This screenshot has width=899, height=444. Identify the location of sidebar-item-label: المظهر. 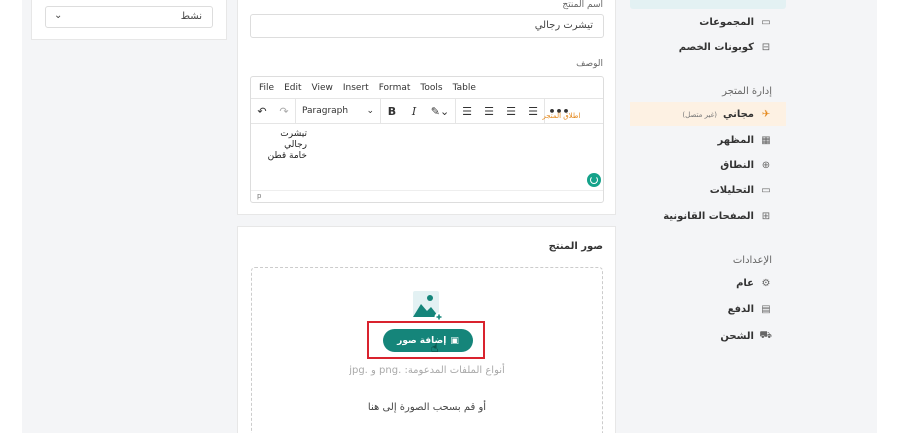
(735, 140).